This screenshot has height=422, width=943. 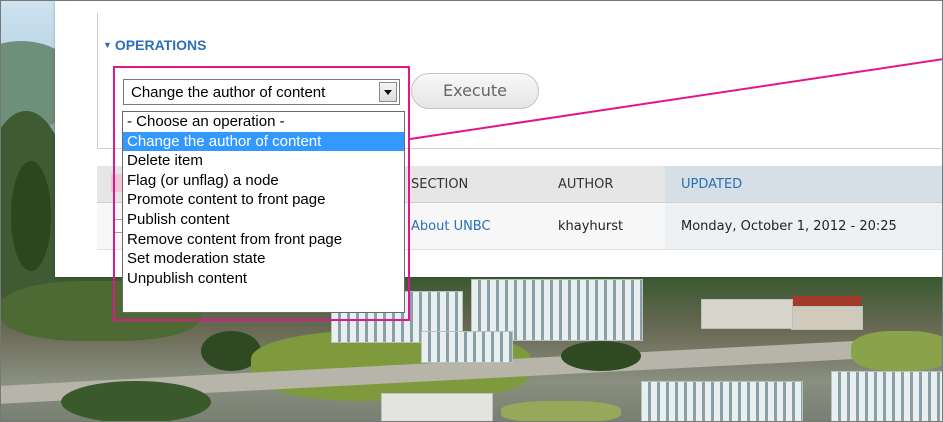 What do you see at coordinates (475, 91) in the screenshot?
I see `execute-button: Execute` at bounding box center [475, 91].